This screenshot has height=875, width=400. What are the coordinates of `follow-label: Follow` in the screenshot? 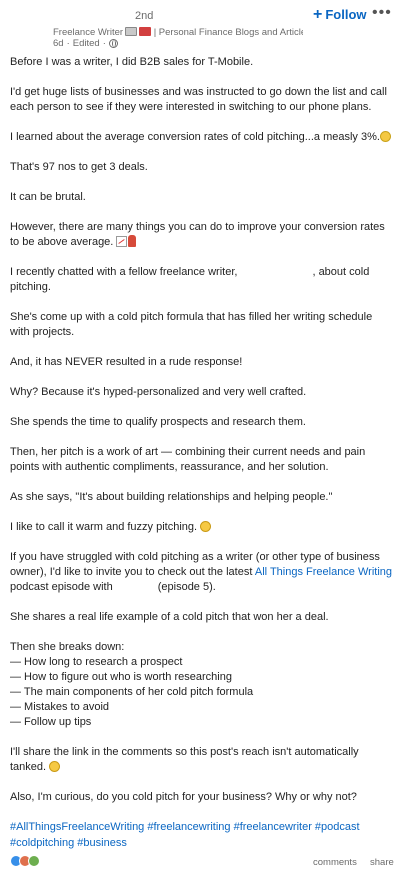 It's located at (346, 14).